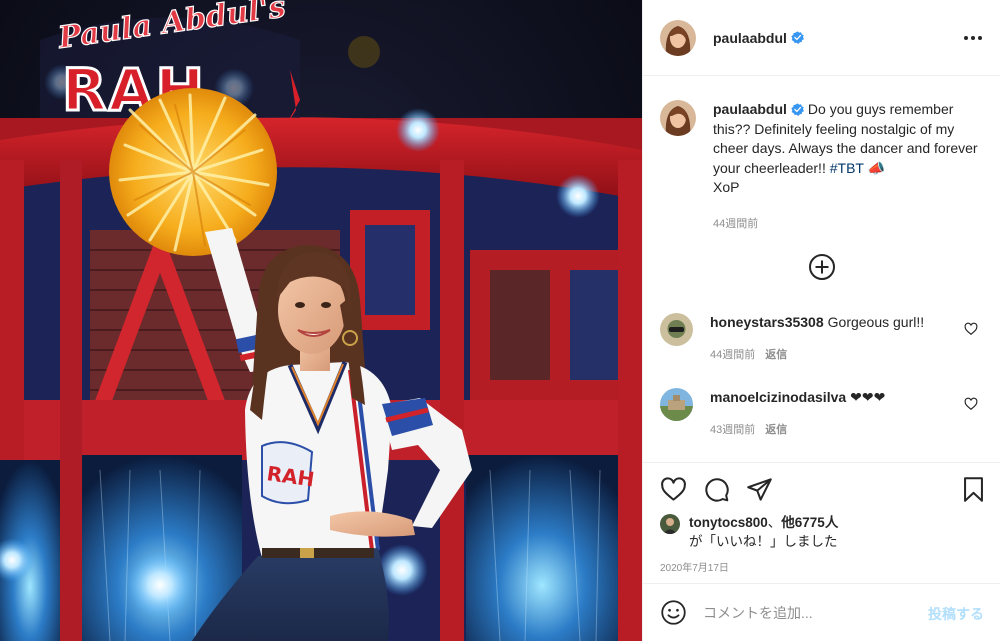  Describe the element at coordinates (728, 522) in the screenshot. I see `liker-username: tonytocs800` at that location.